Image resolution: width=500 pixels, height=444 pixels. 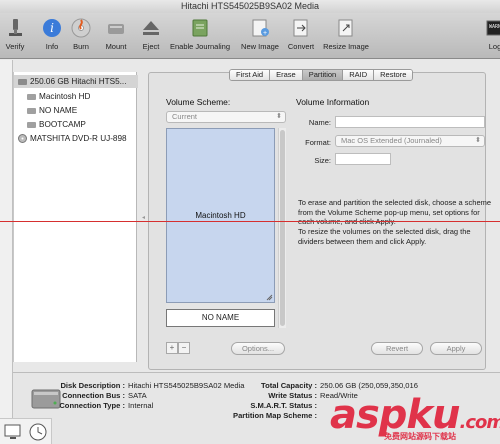 I want to click on tab-first-aid: First Aid, so click(x=250, y=75).